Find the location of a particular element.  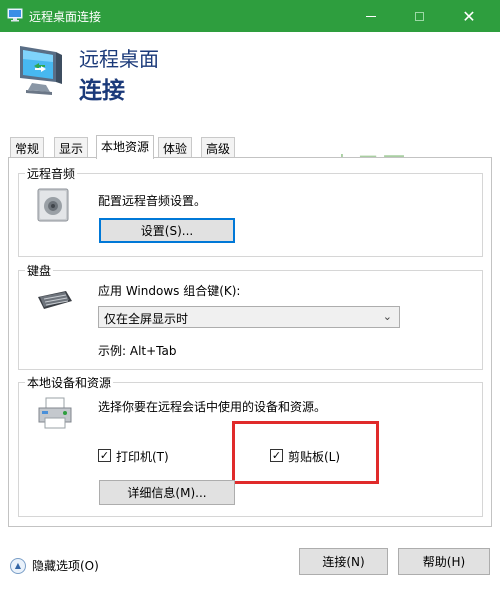

window-title: 远程桌面连接 is located at coordinates (65, 17).